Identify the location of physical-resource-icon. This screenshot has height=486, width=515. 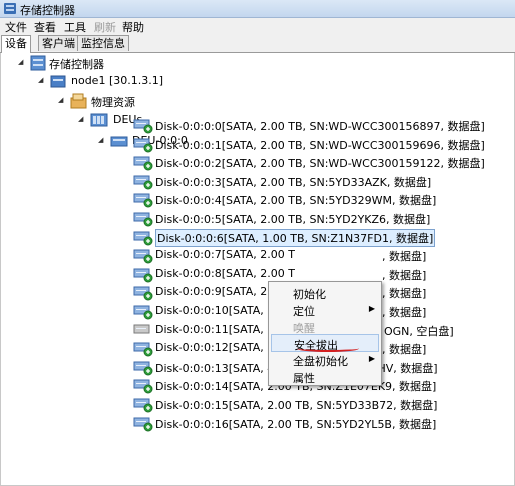
(78, 101).